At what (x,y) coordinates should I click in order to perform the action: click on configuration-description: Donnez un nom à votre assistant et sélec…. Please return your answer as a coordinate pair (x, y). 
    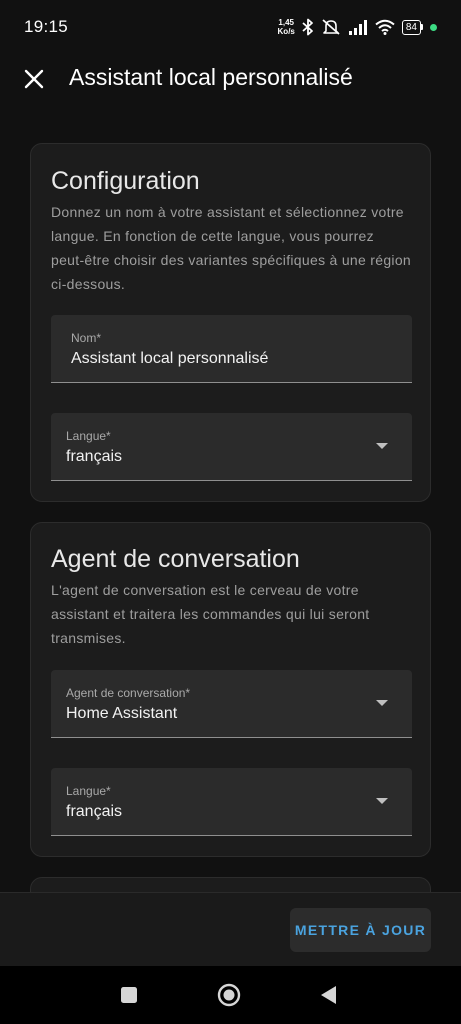
    Looking at the image, I should click on (231, 248).